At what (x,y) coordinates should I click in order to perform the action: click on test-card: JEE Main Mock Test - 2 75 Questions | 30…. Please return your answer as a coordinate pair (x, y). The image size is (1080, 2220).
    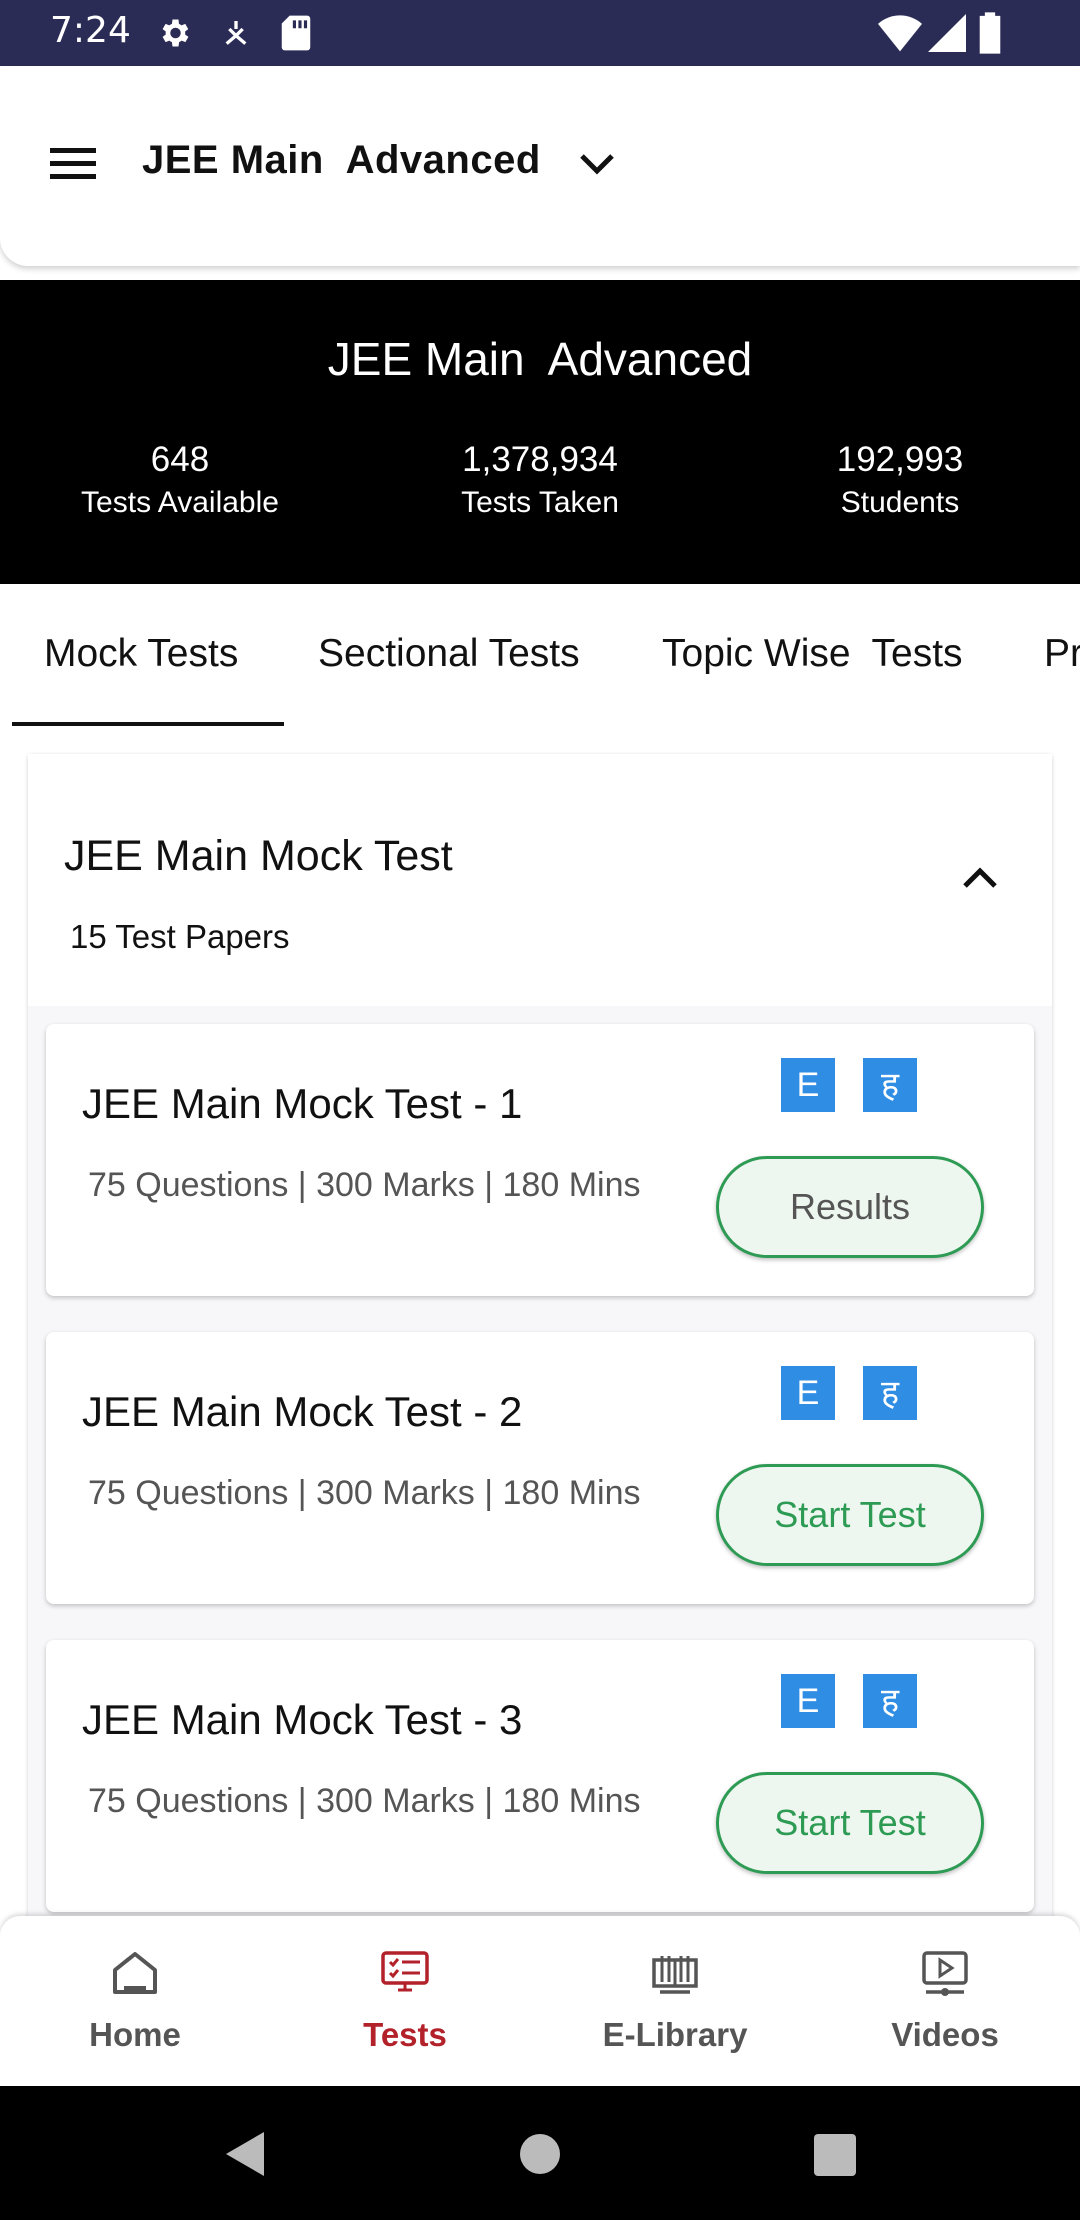
    Looking at the image, I should click on (540, 1468).